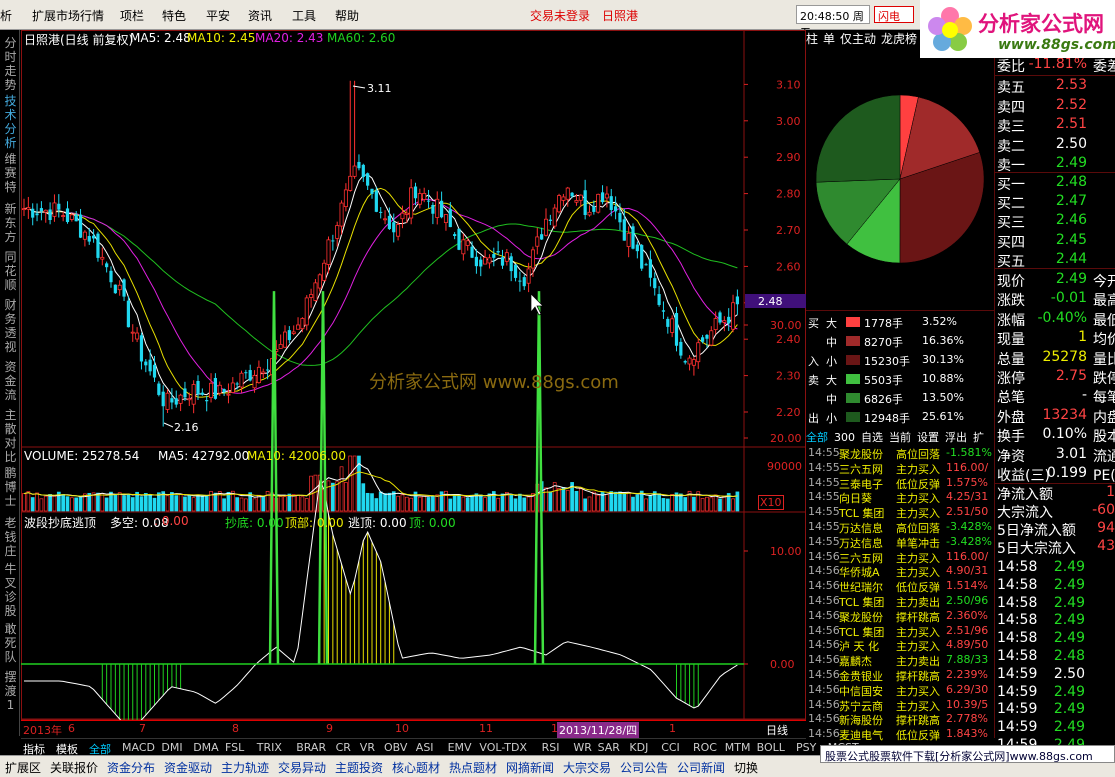  Describe the element at coordinates (858, 39) in the screenshot. I see `pie-tab: 仅主动` at that location.